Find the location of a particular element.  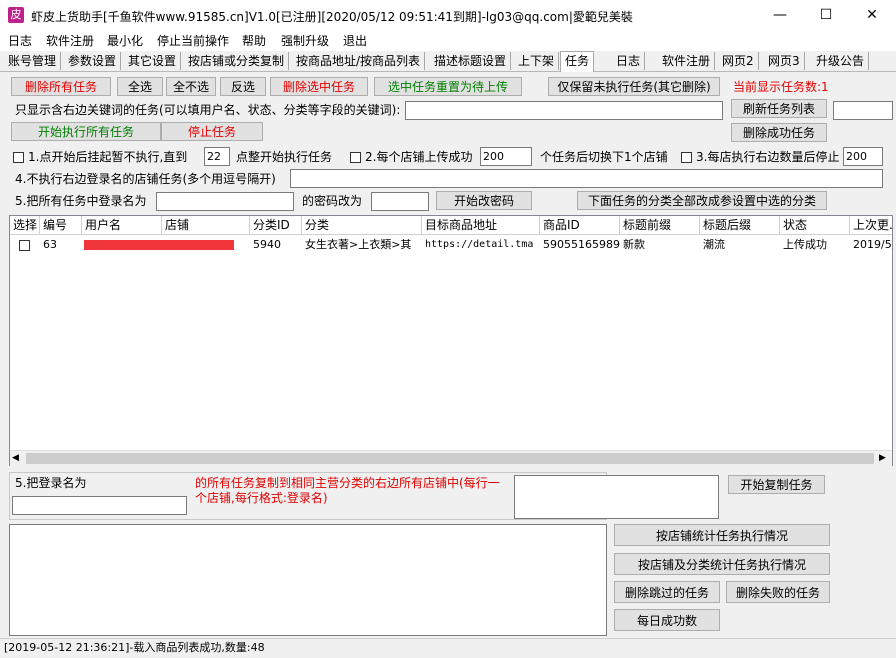

reset-selected-button: 选中任务重置为待上传 is located at coordinates (448, 86).